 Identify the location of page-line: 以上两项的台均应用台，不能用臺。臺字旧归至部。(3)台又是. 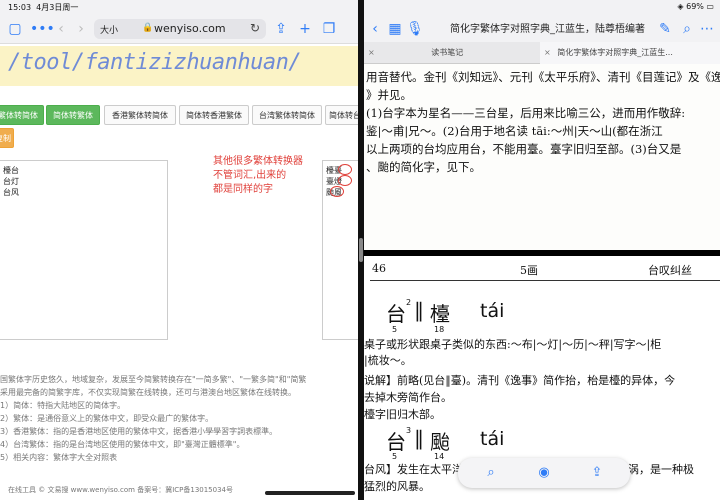
(524, 149).